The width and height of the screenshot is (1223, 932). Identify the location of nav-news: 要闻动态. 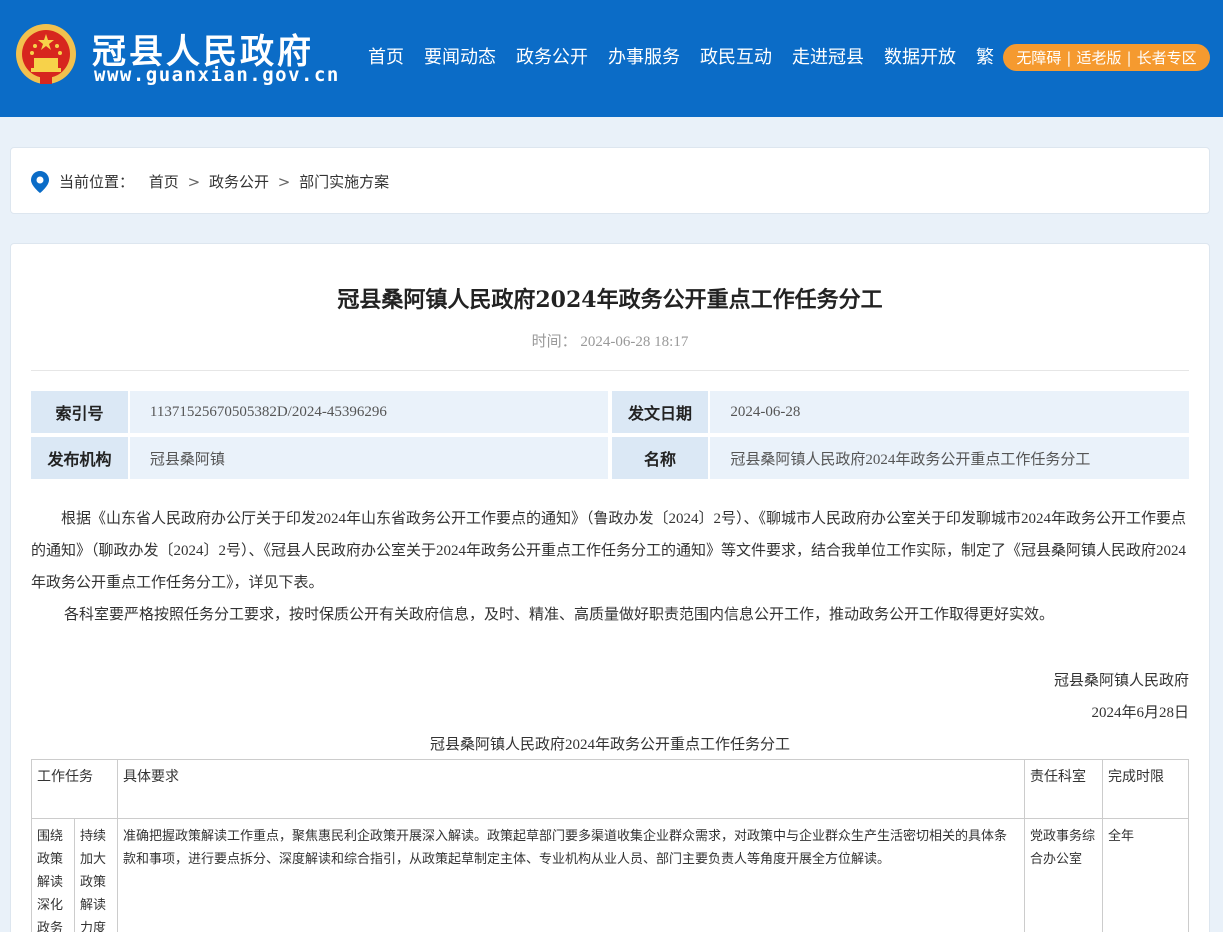
(460, 56).